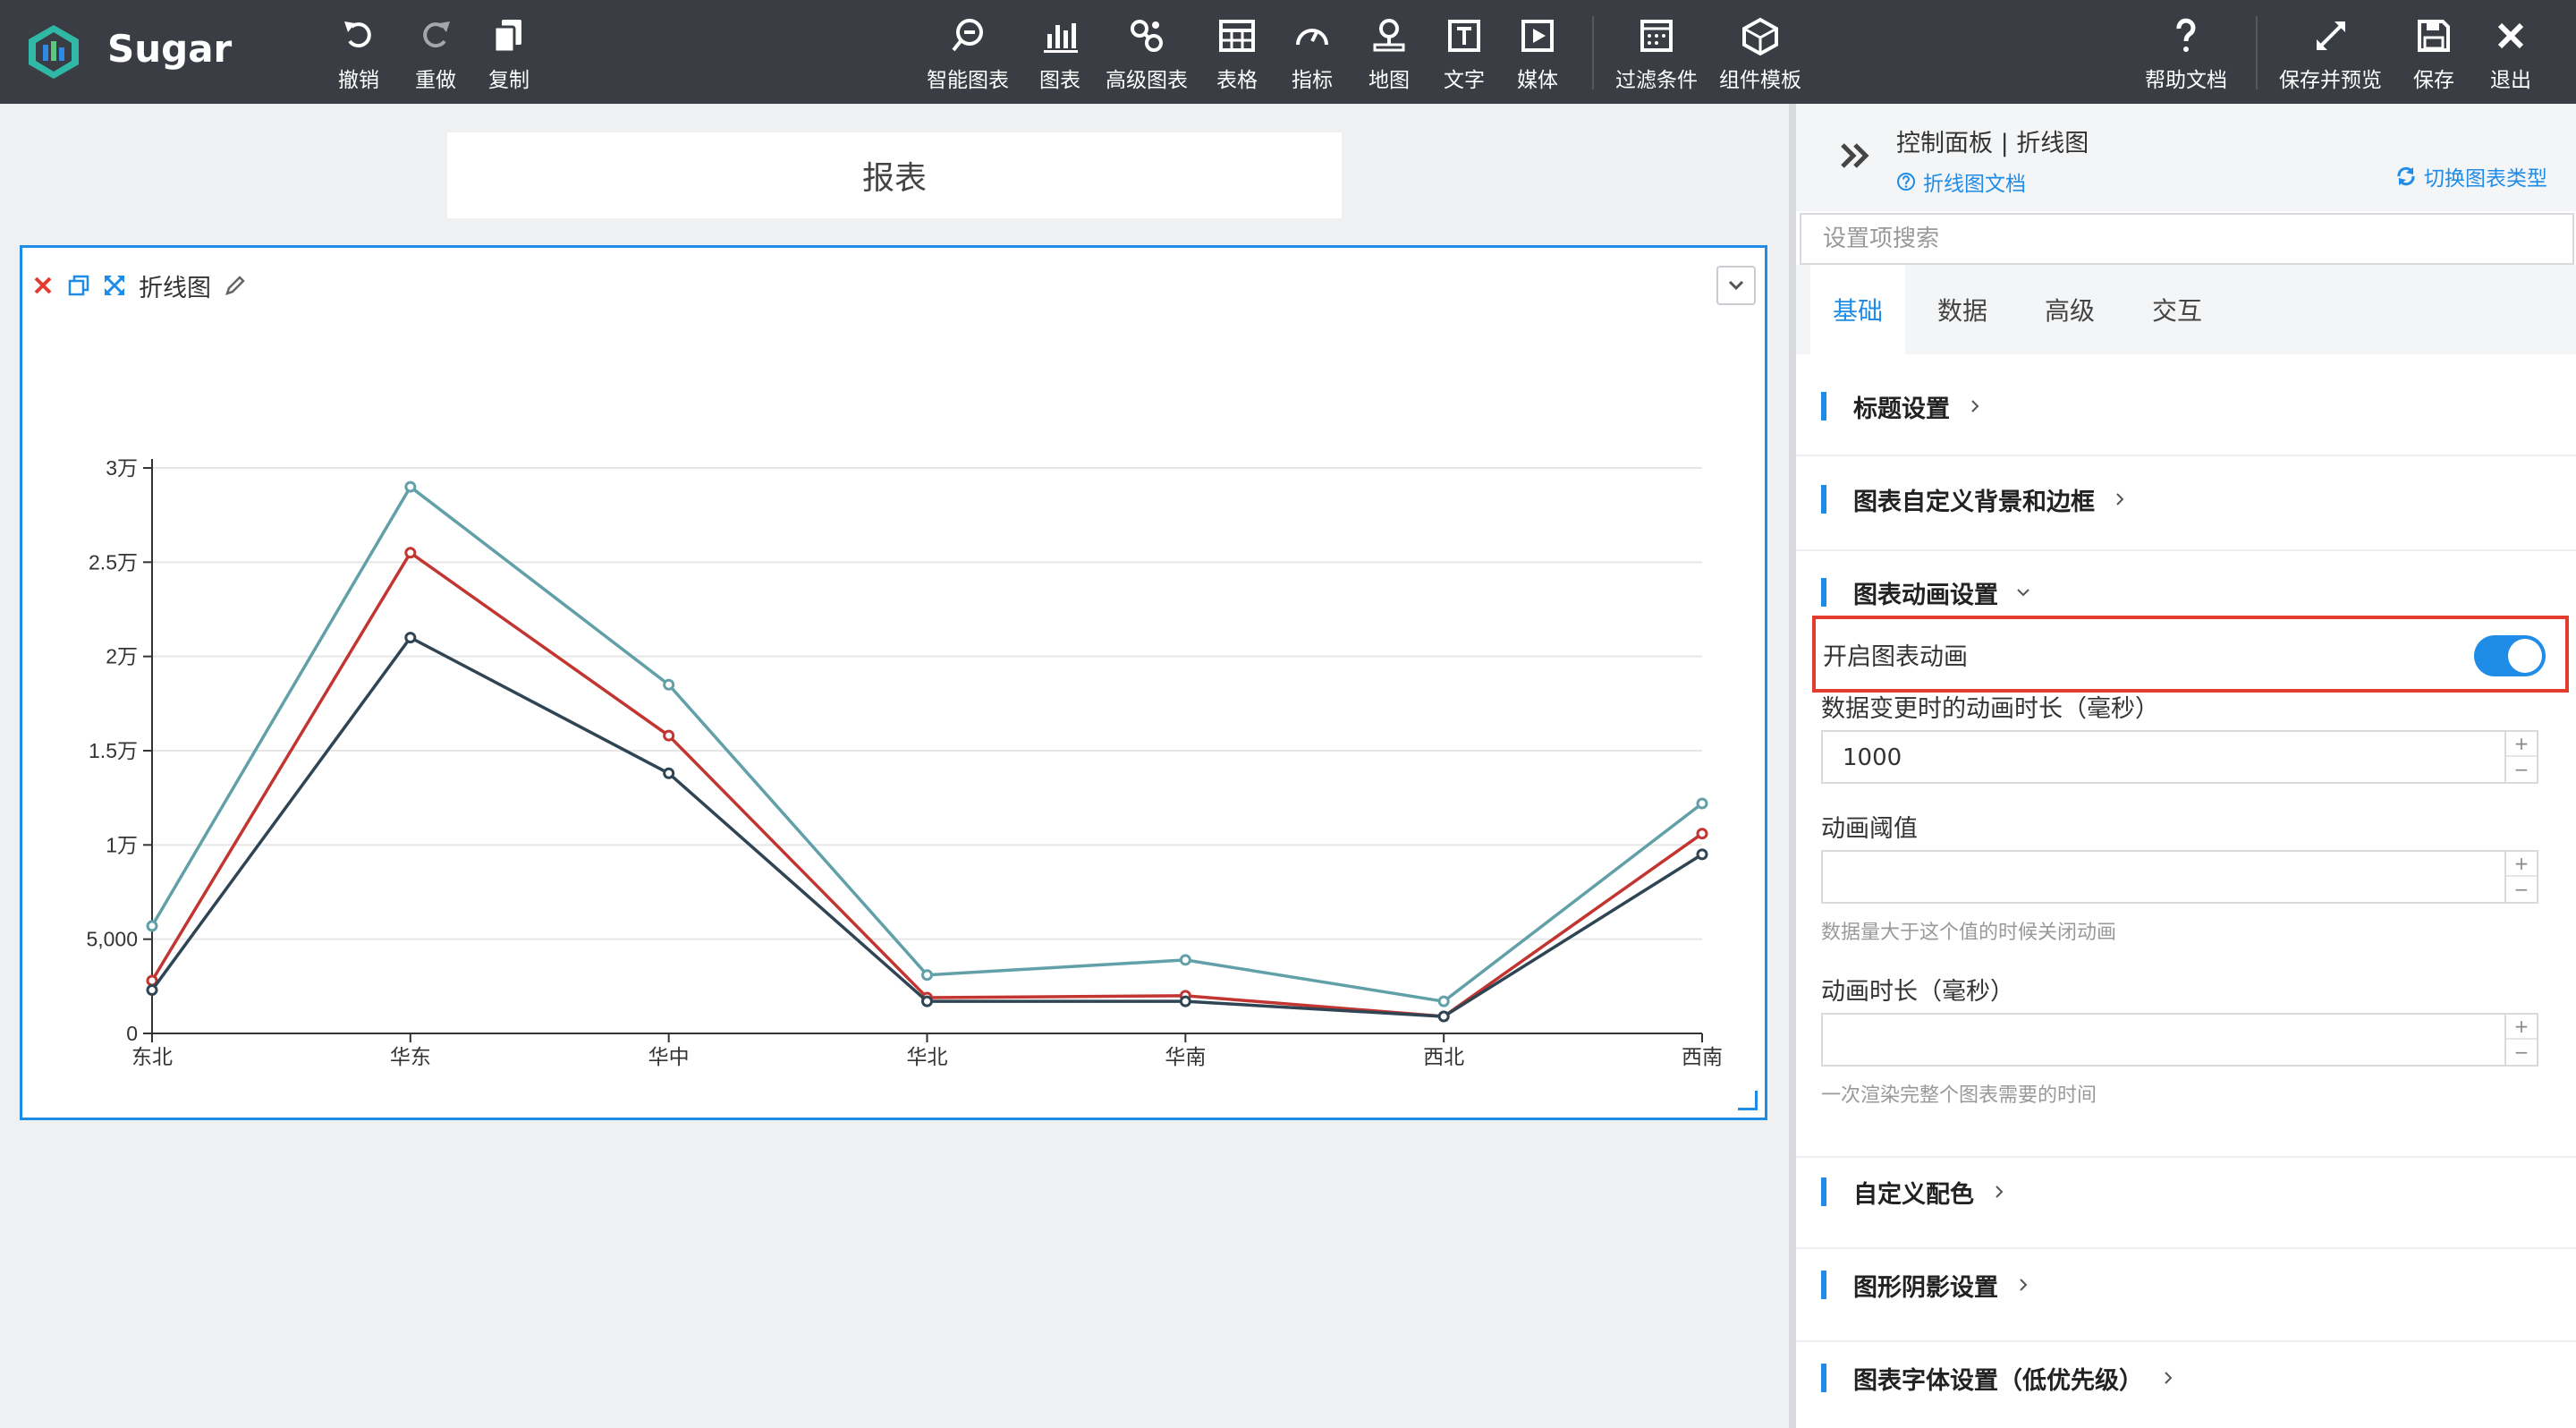 Image resolution: width=2576 pixels, height=1428 pixels. What do you see at coordinates (2330, 54) in the screenshot?
I see `save-preview-button: 保存并预览` at bounding box center [2330, 54].